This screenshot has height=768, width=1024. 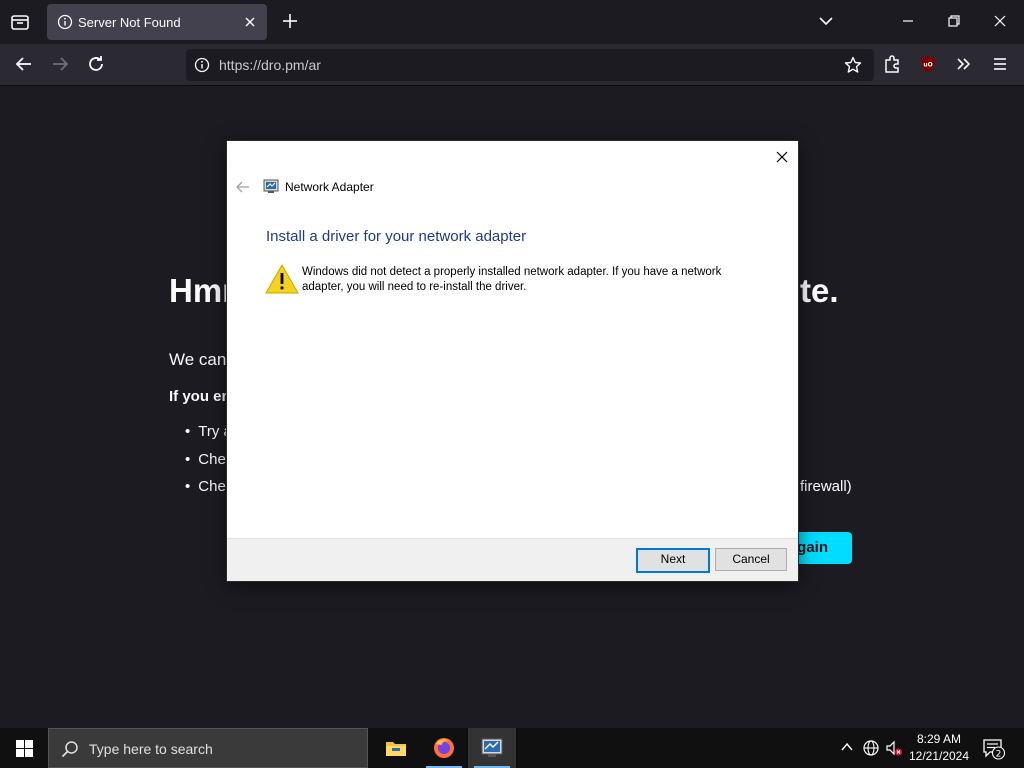 What do you see at coordinates (964, 64) in the screenshot?
I see `overflow-chevrons-icon` at bounding box center [964, 64].